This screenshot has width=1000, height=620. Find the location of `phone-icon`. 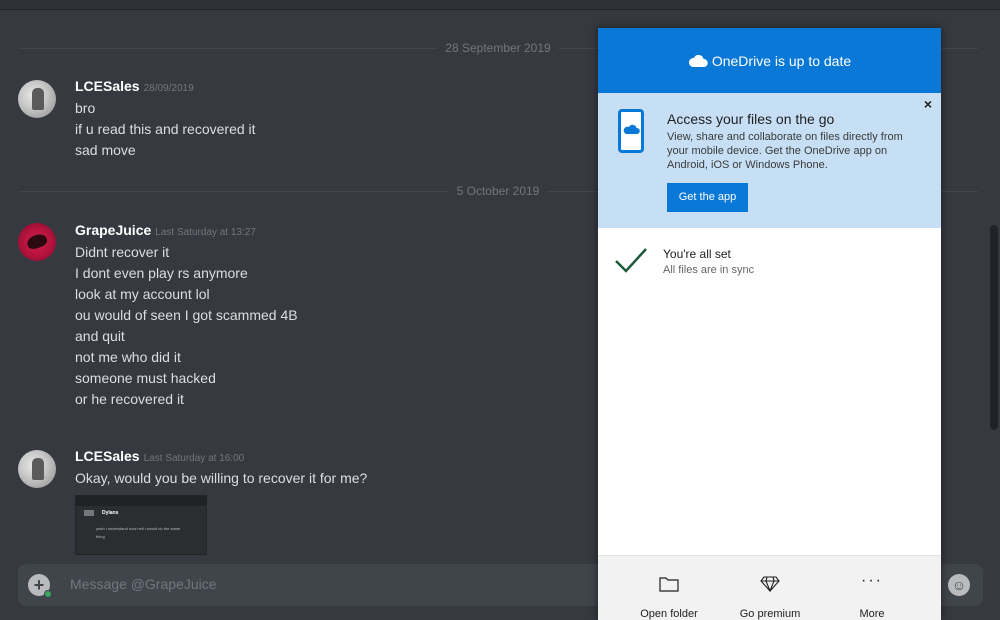

phone-icon is located at coordinates (631, 131).